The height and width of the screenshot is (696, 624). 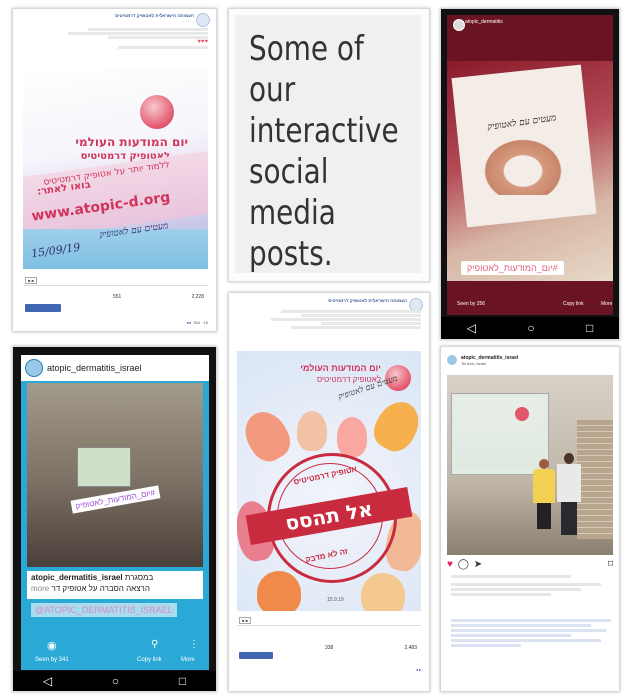 I want to click on stat-a: 338, so click(x=329, y=648).